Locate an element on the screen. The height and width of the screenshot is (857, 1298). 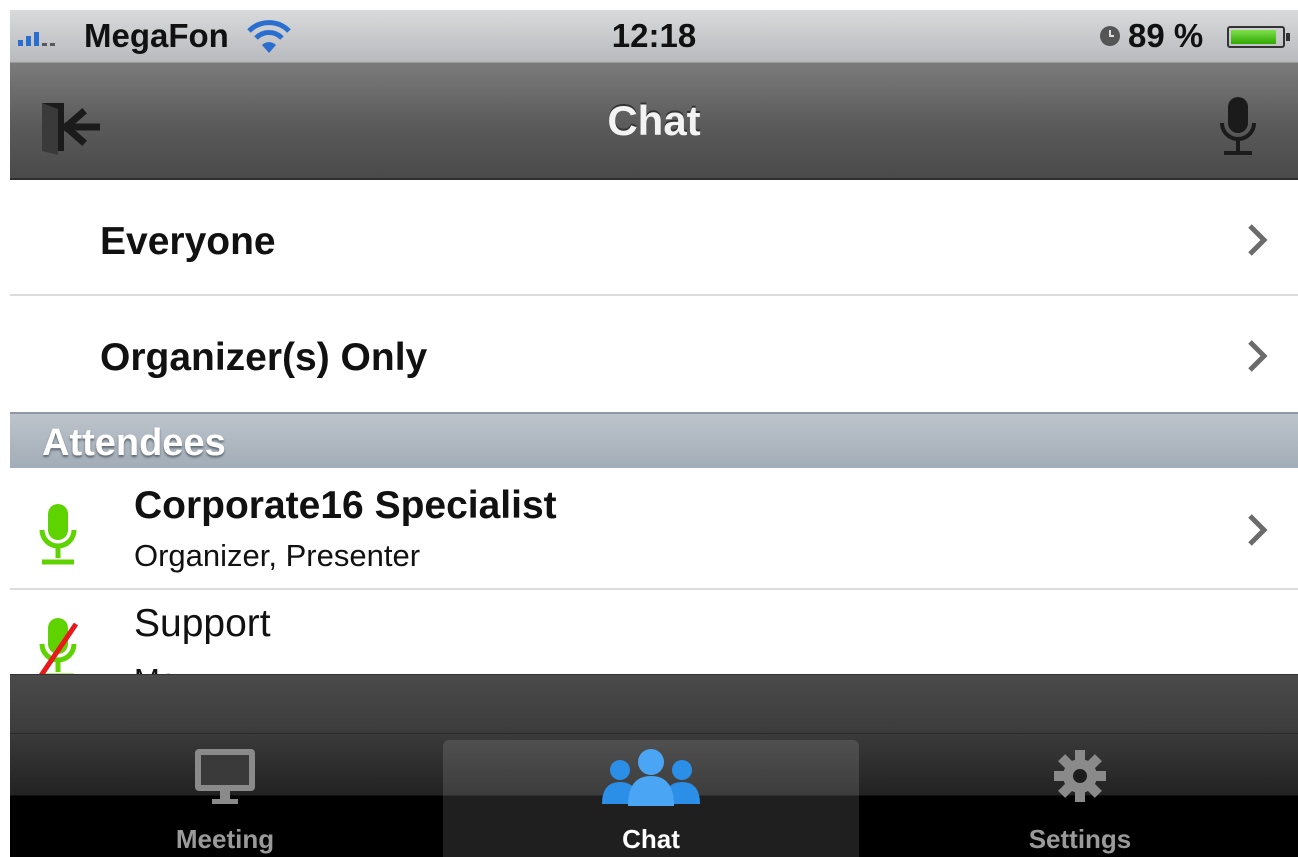
microphone-active-icon is located at coordinates (58, 534).